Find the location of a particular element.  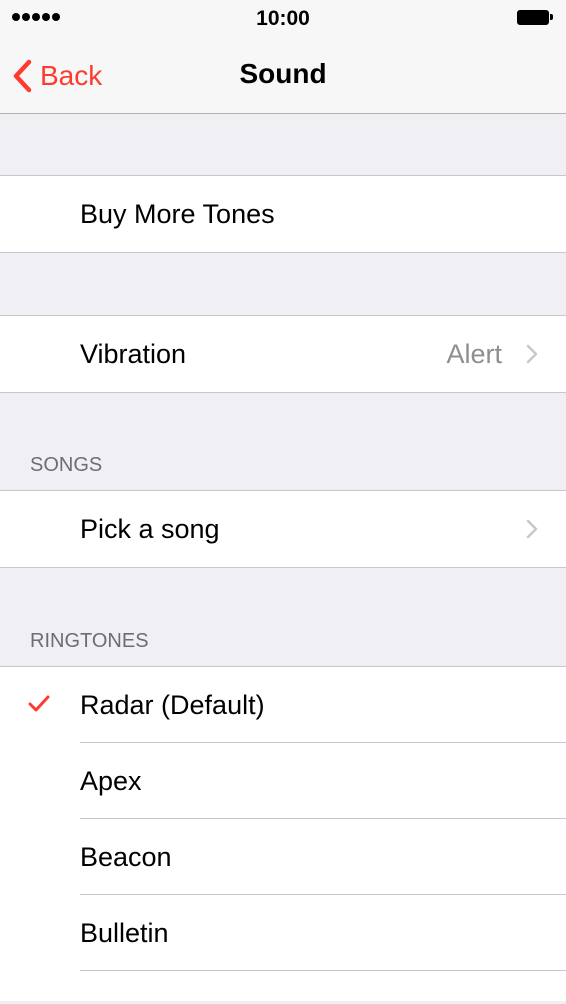

ringtone-label: Apex is located at coordinates (111, 781).